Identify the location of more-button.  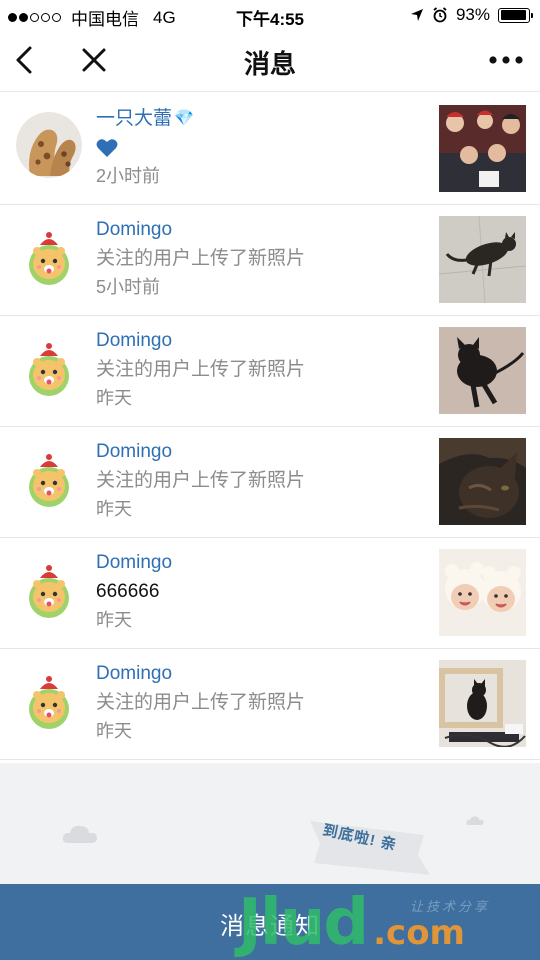
(506, 60).